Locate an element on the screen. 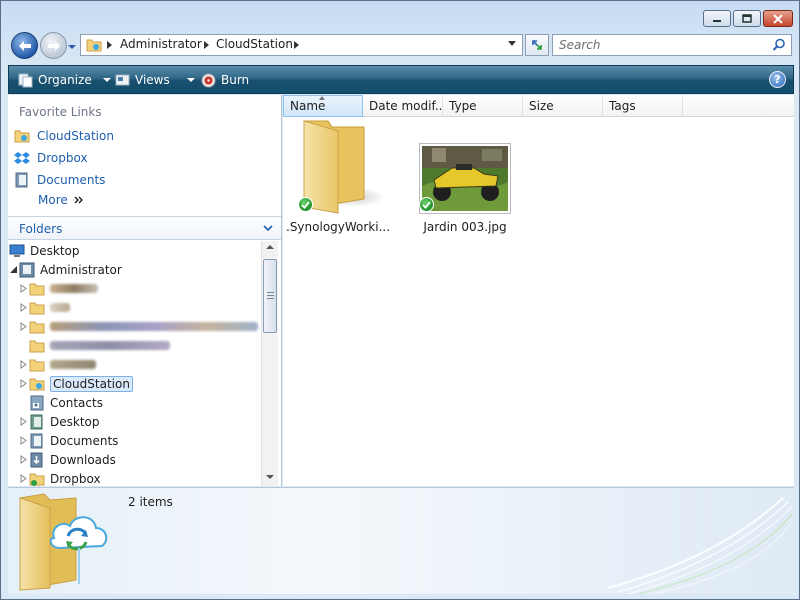  close-icon is located at coordinates (778, 18).